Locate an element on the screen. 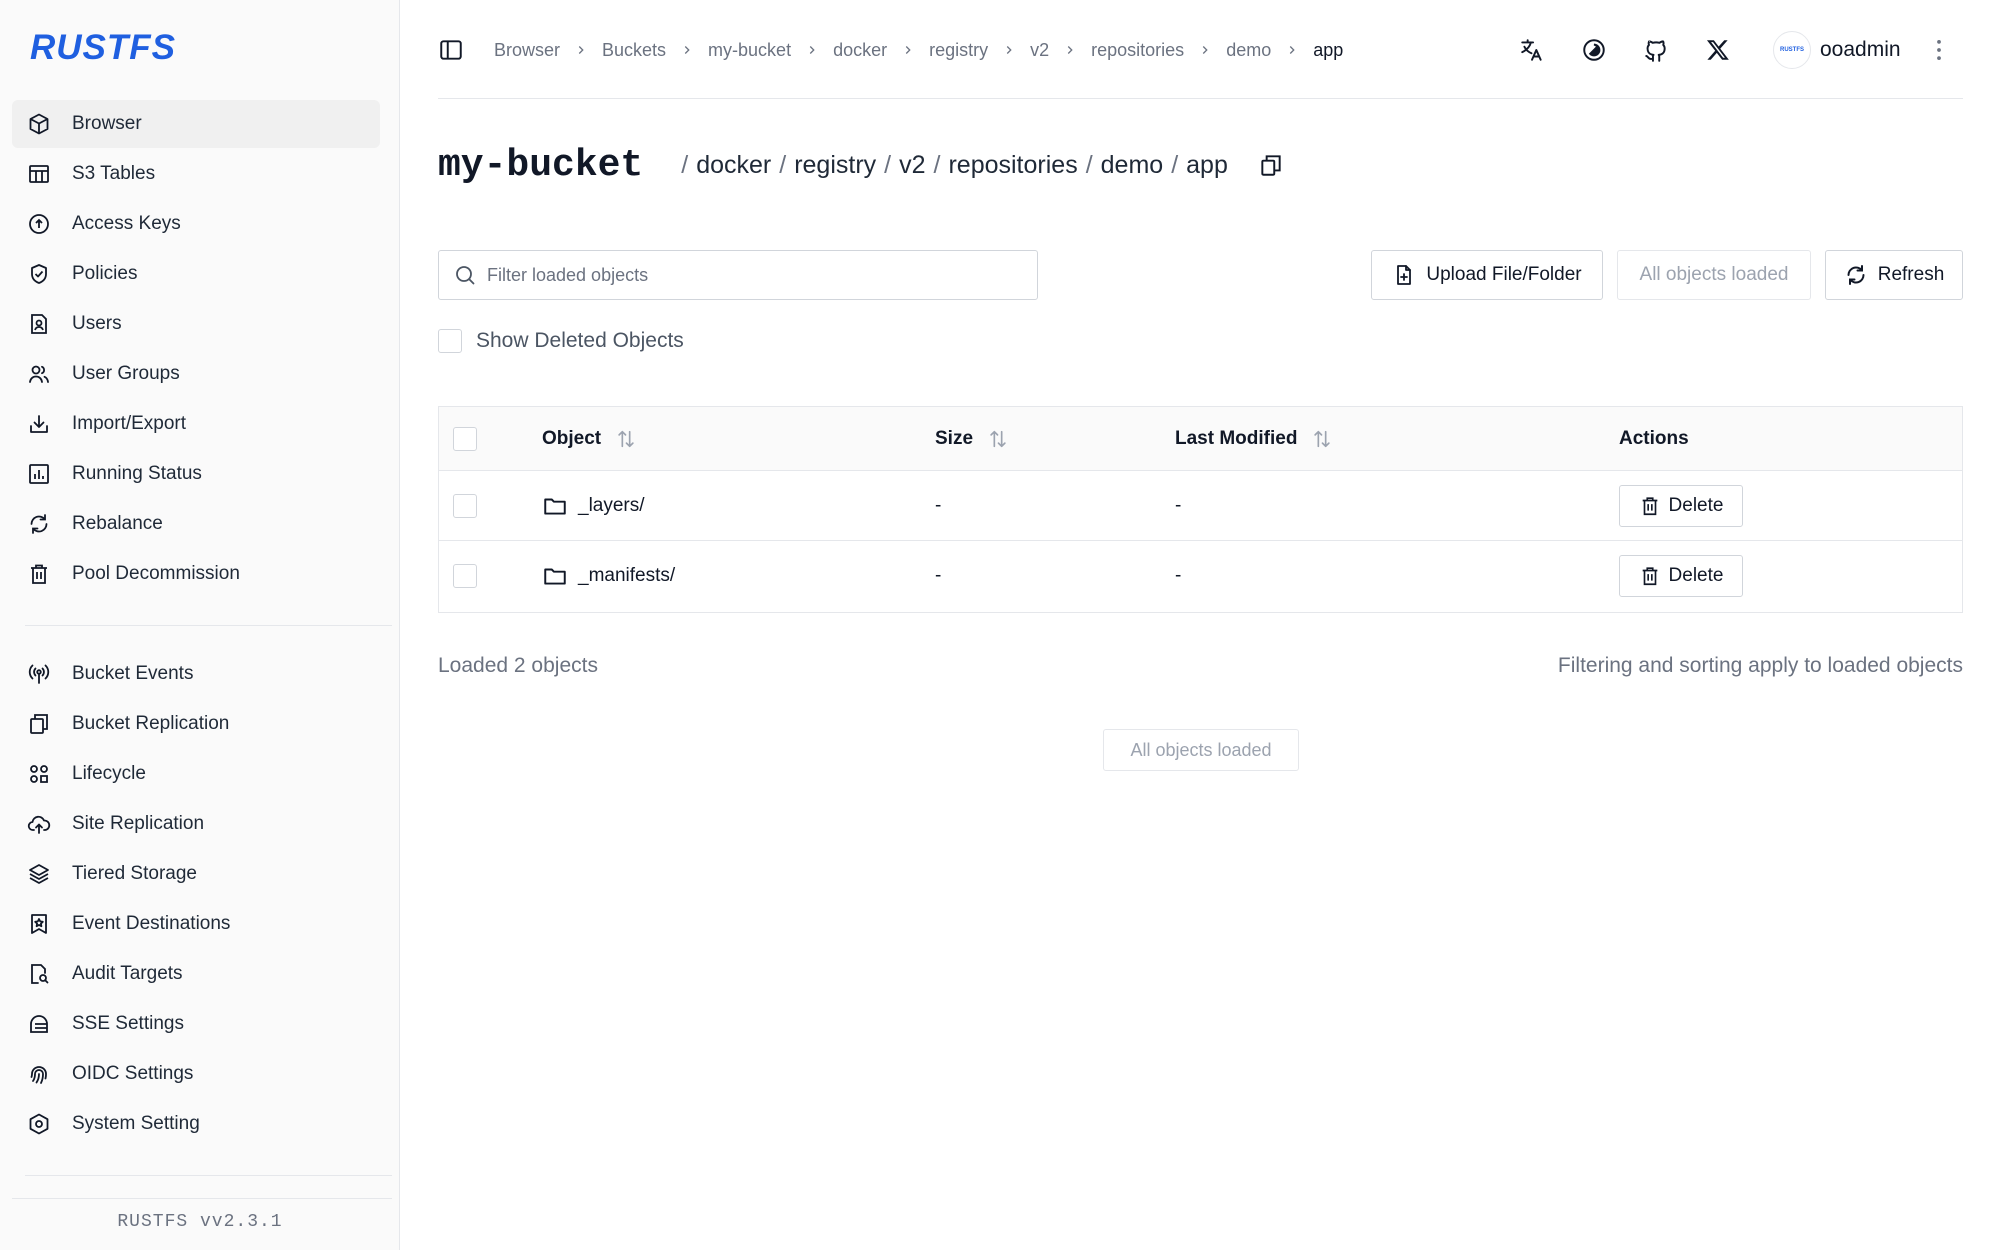  column-header-label: Last Modified is located at coordinates (1236, 438).